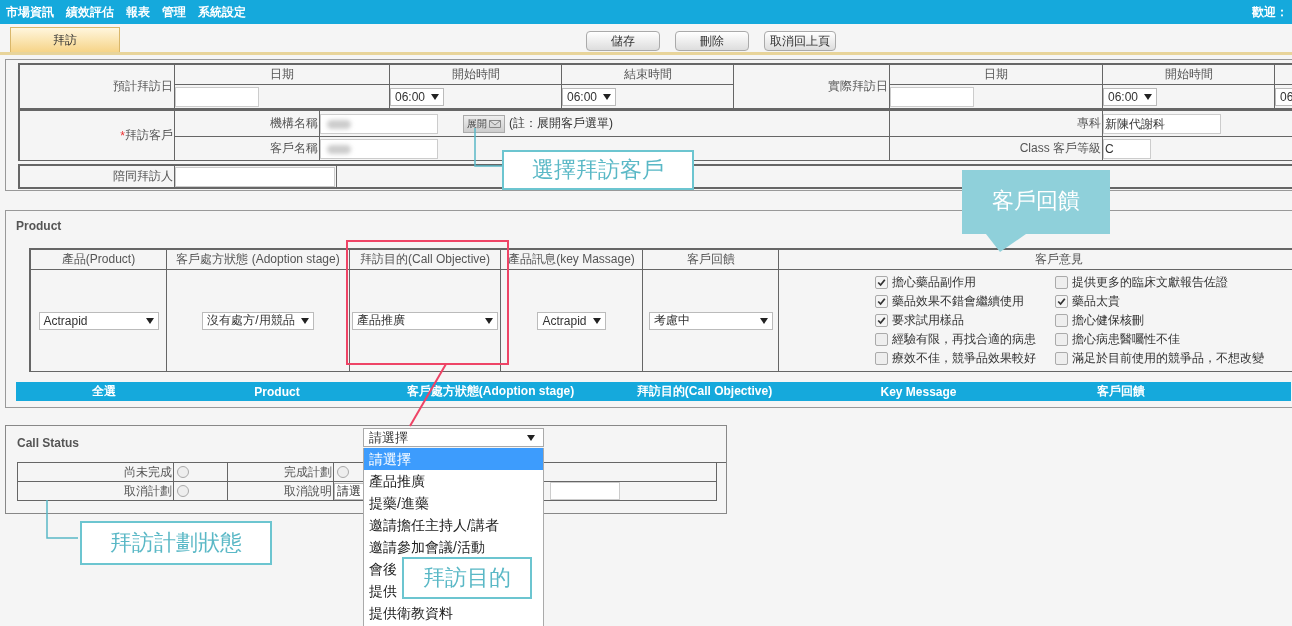  I want to click on field-label: Class 客戶等級, so click(996, 149).